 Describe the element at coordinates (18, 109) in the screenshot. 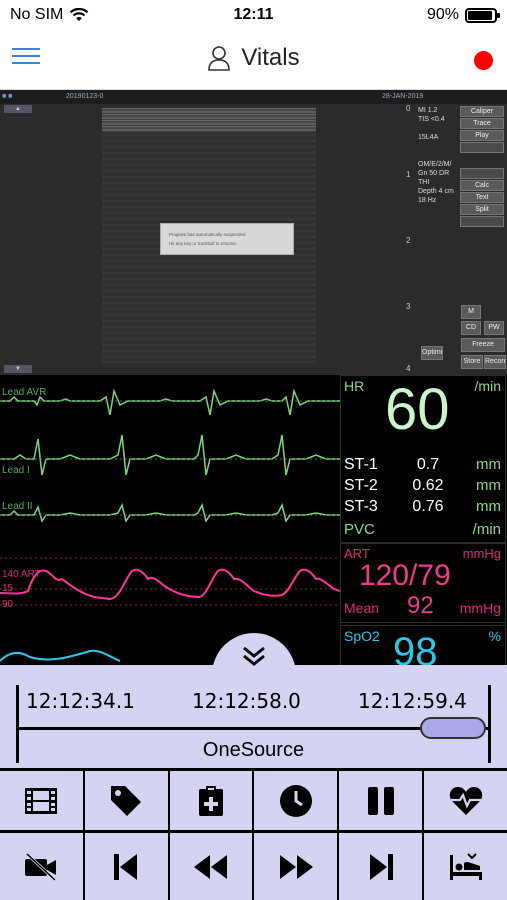

I see `scroll-up-icon: ▲` at that location.